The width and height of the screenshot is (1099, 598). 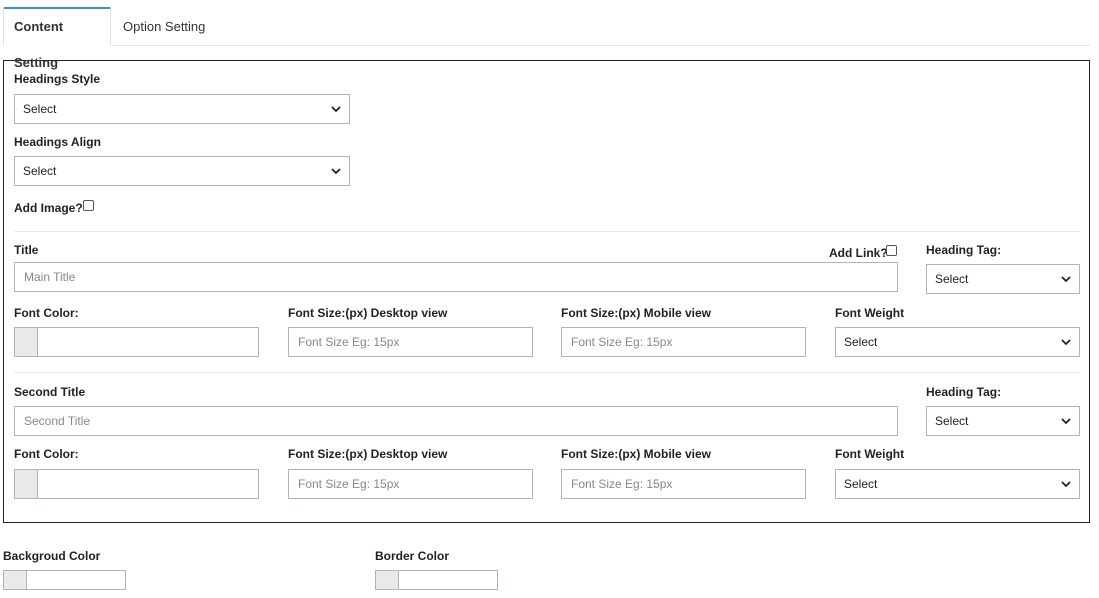 I want to click on add-link-checkbox, so click(x=891, y=250).